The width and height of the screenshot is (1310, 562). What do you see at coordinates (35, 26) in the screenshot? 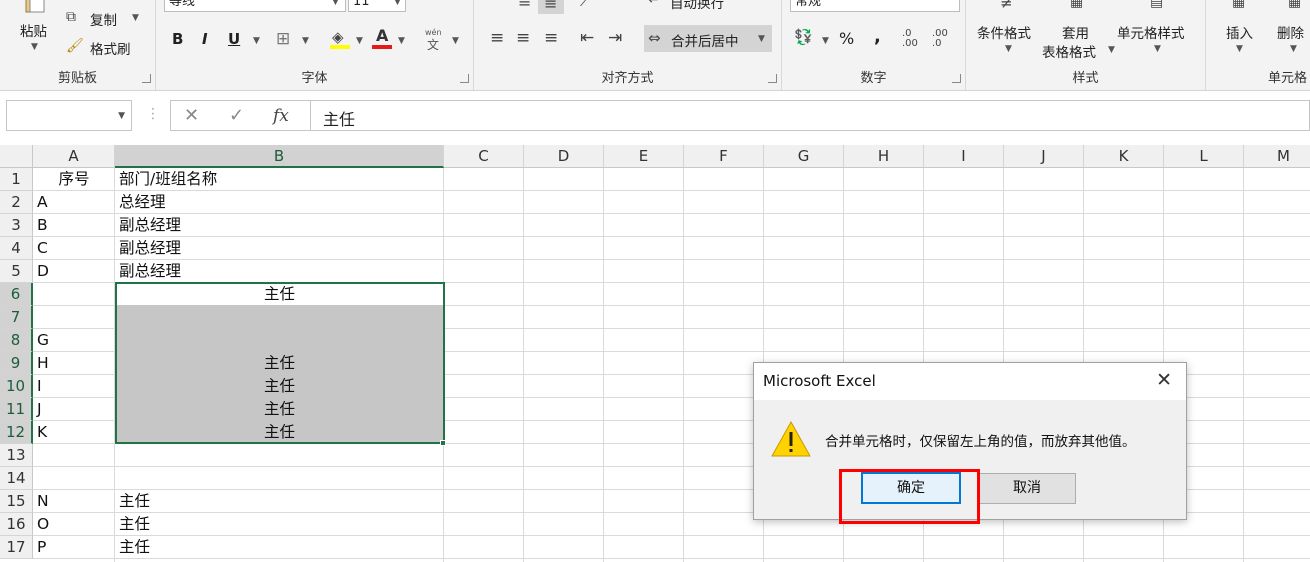
I see `paste-button: 粘贴 ▼` at bounding box center [35, 26].